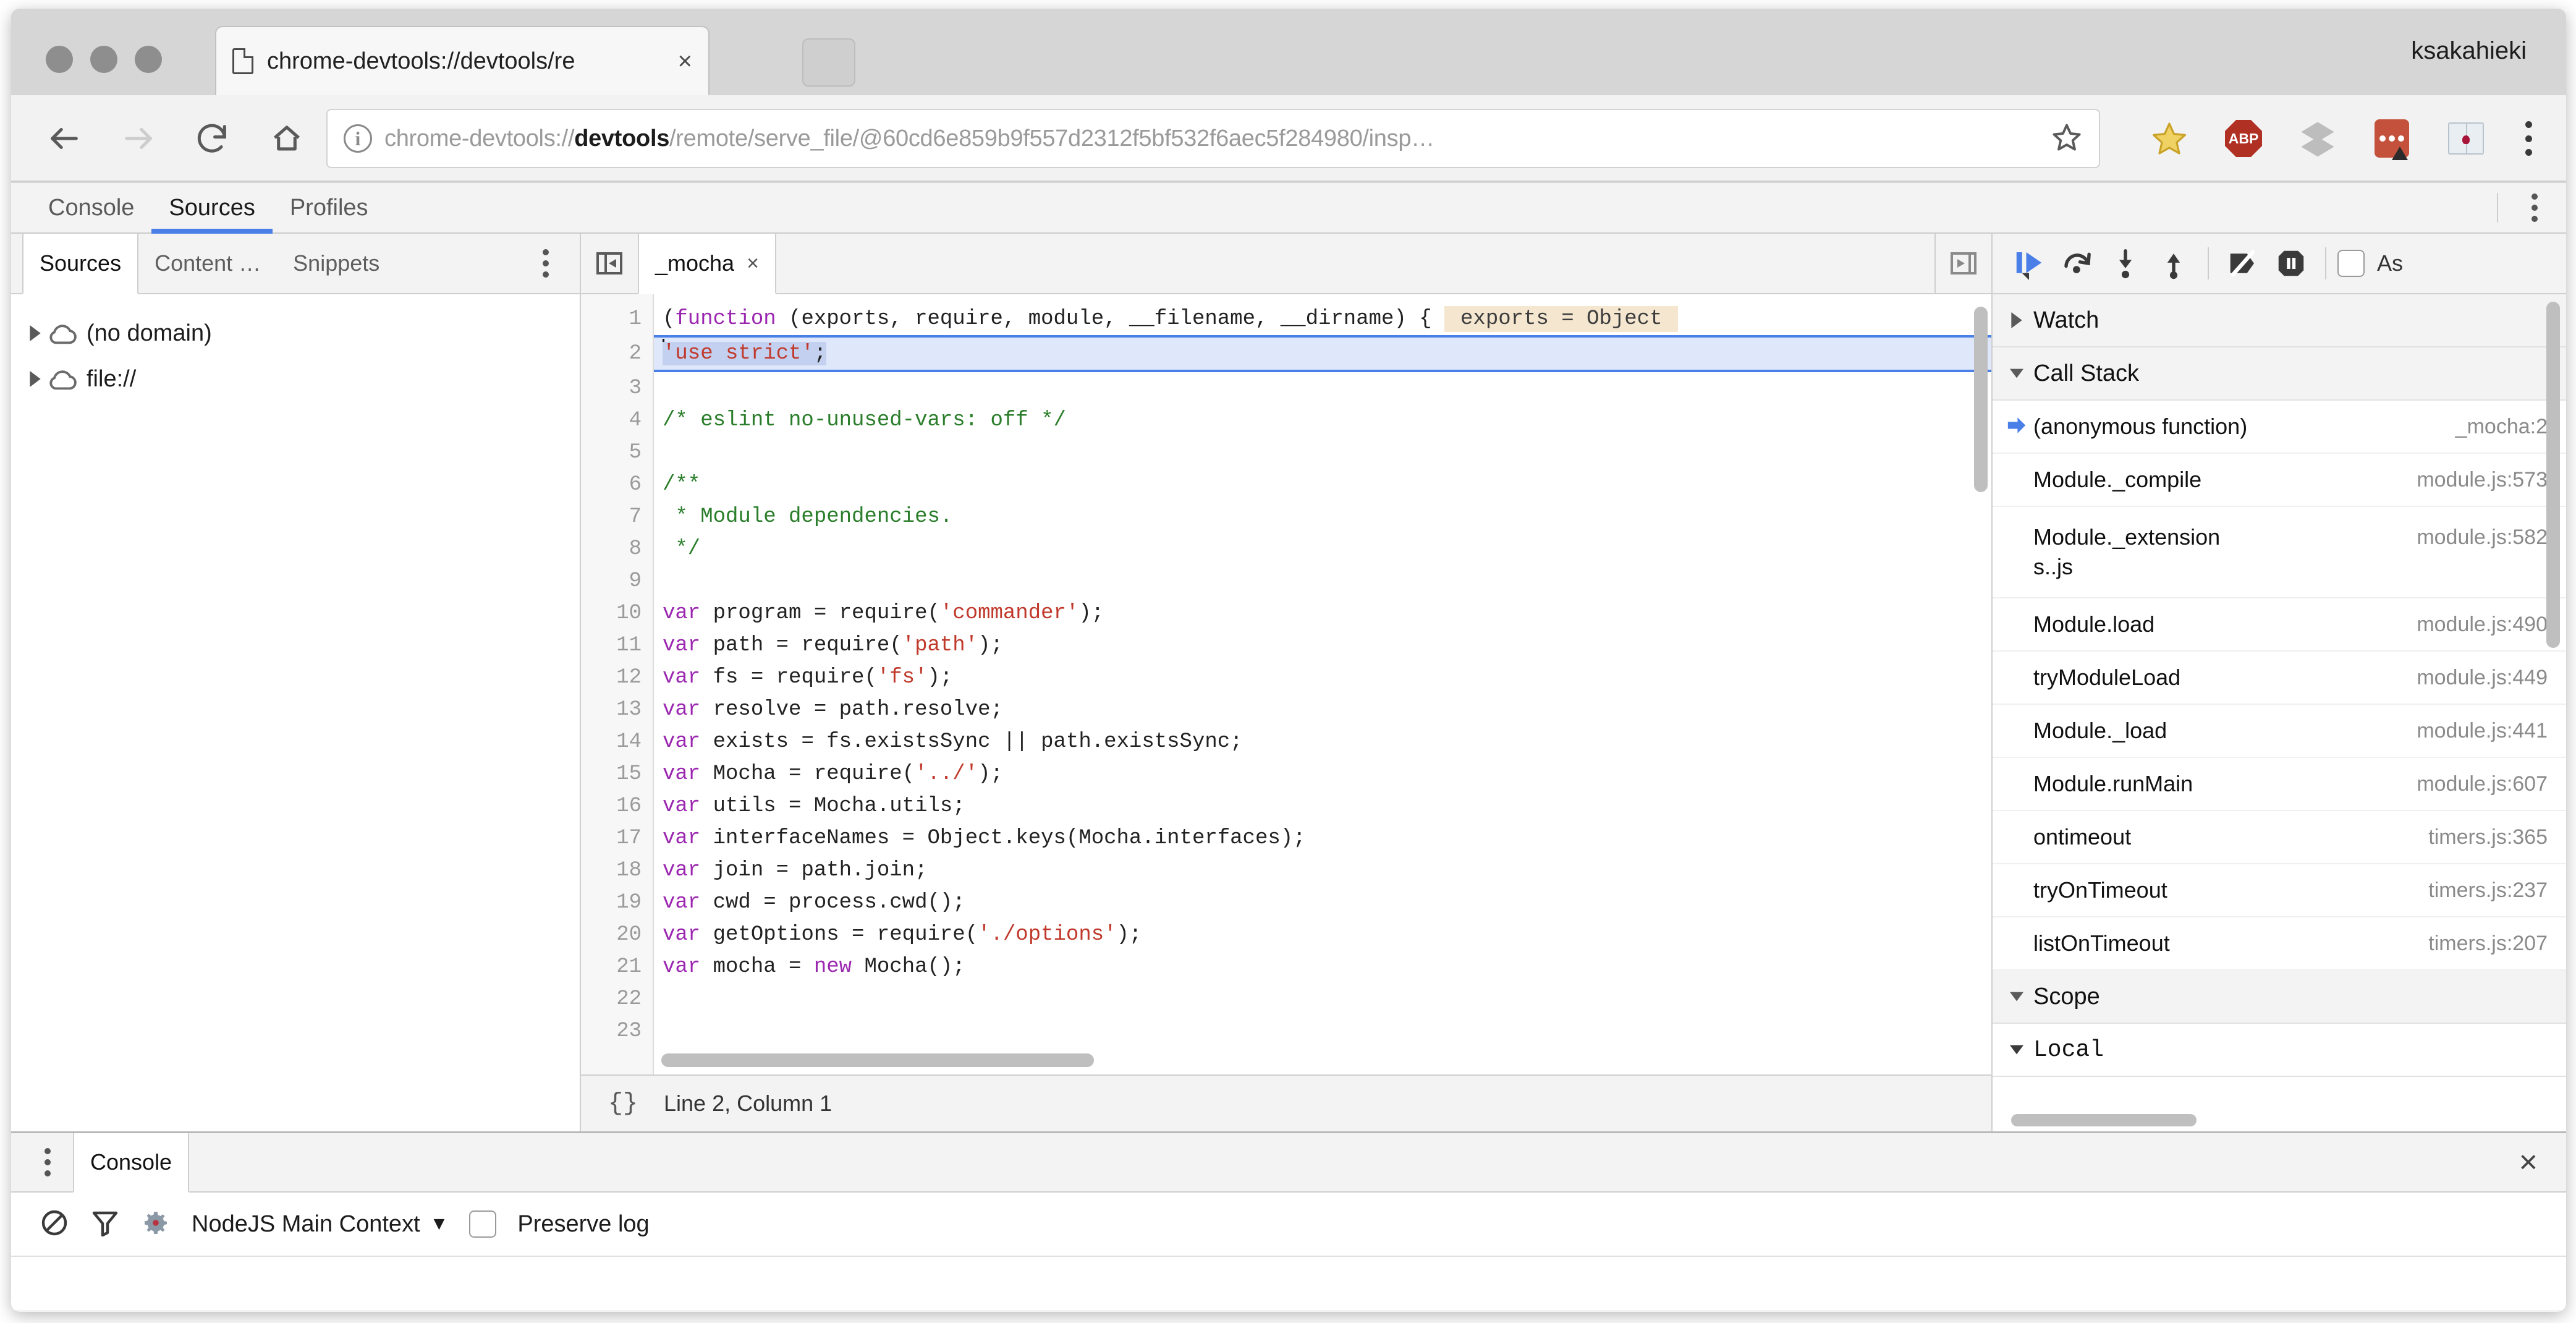  What do you see at coordinates (336, 263) in the screenshot?
I see `navigator-tab-snippets: Snippets` at bounding box center [336, 263].